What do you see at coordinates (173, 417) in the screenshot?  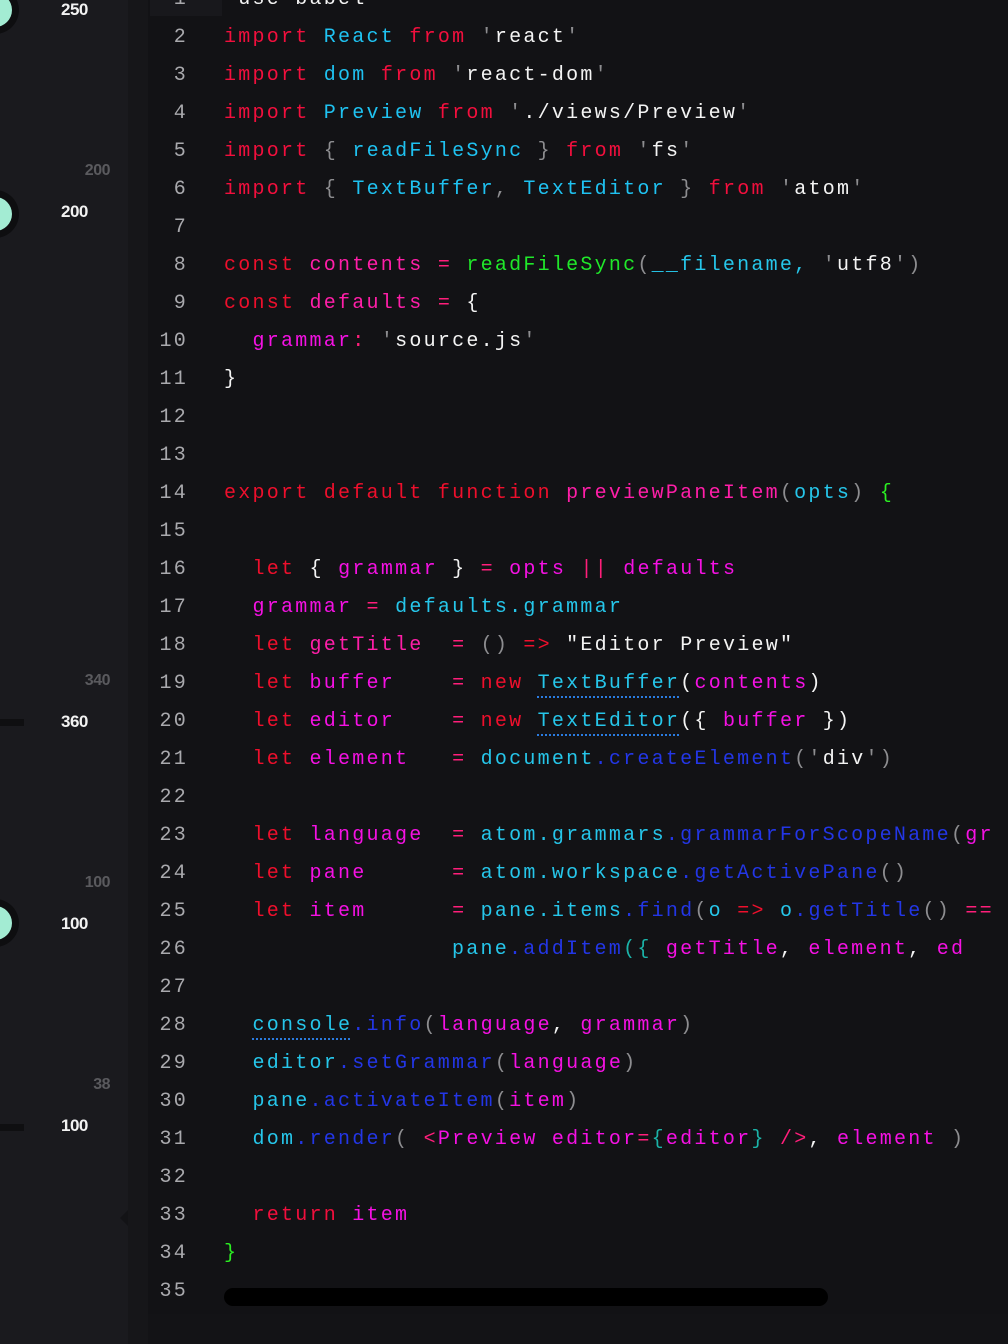 I see `line-number: 12` at bounding box center [173, 417].